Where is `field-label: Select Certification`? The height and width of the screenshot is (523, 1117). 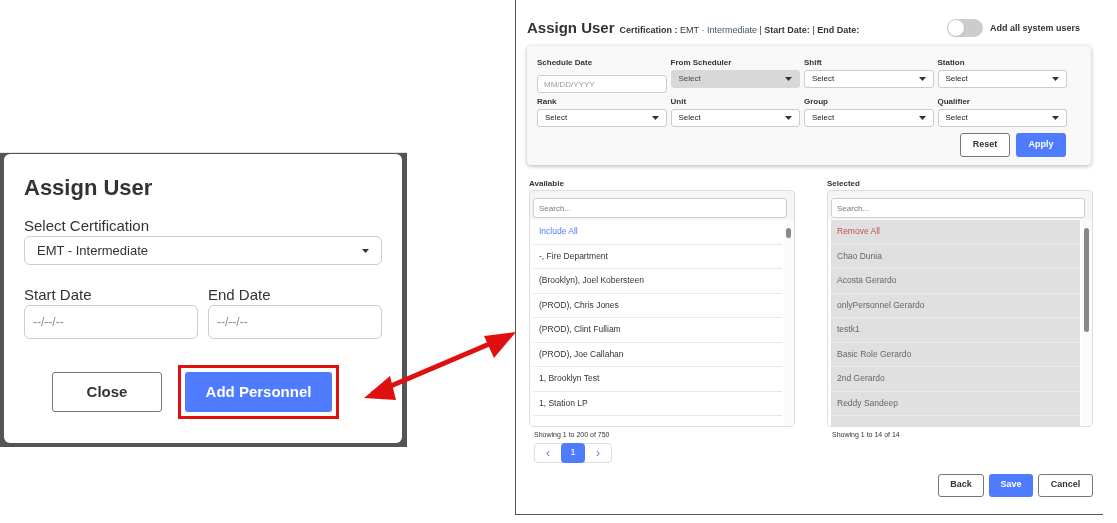 field-label: Select Certification is located at coordinates (87, 226).